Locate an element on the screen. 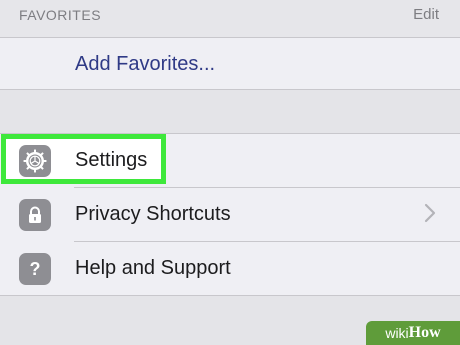 This screenshot has width=460, height=345. lock-icon is located at coordinates (35, 215).